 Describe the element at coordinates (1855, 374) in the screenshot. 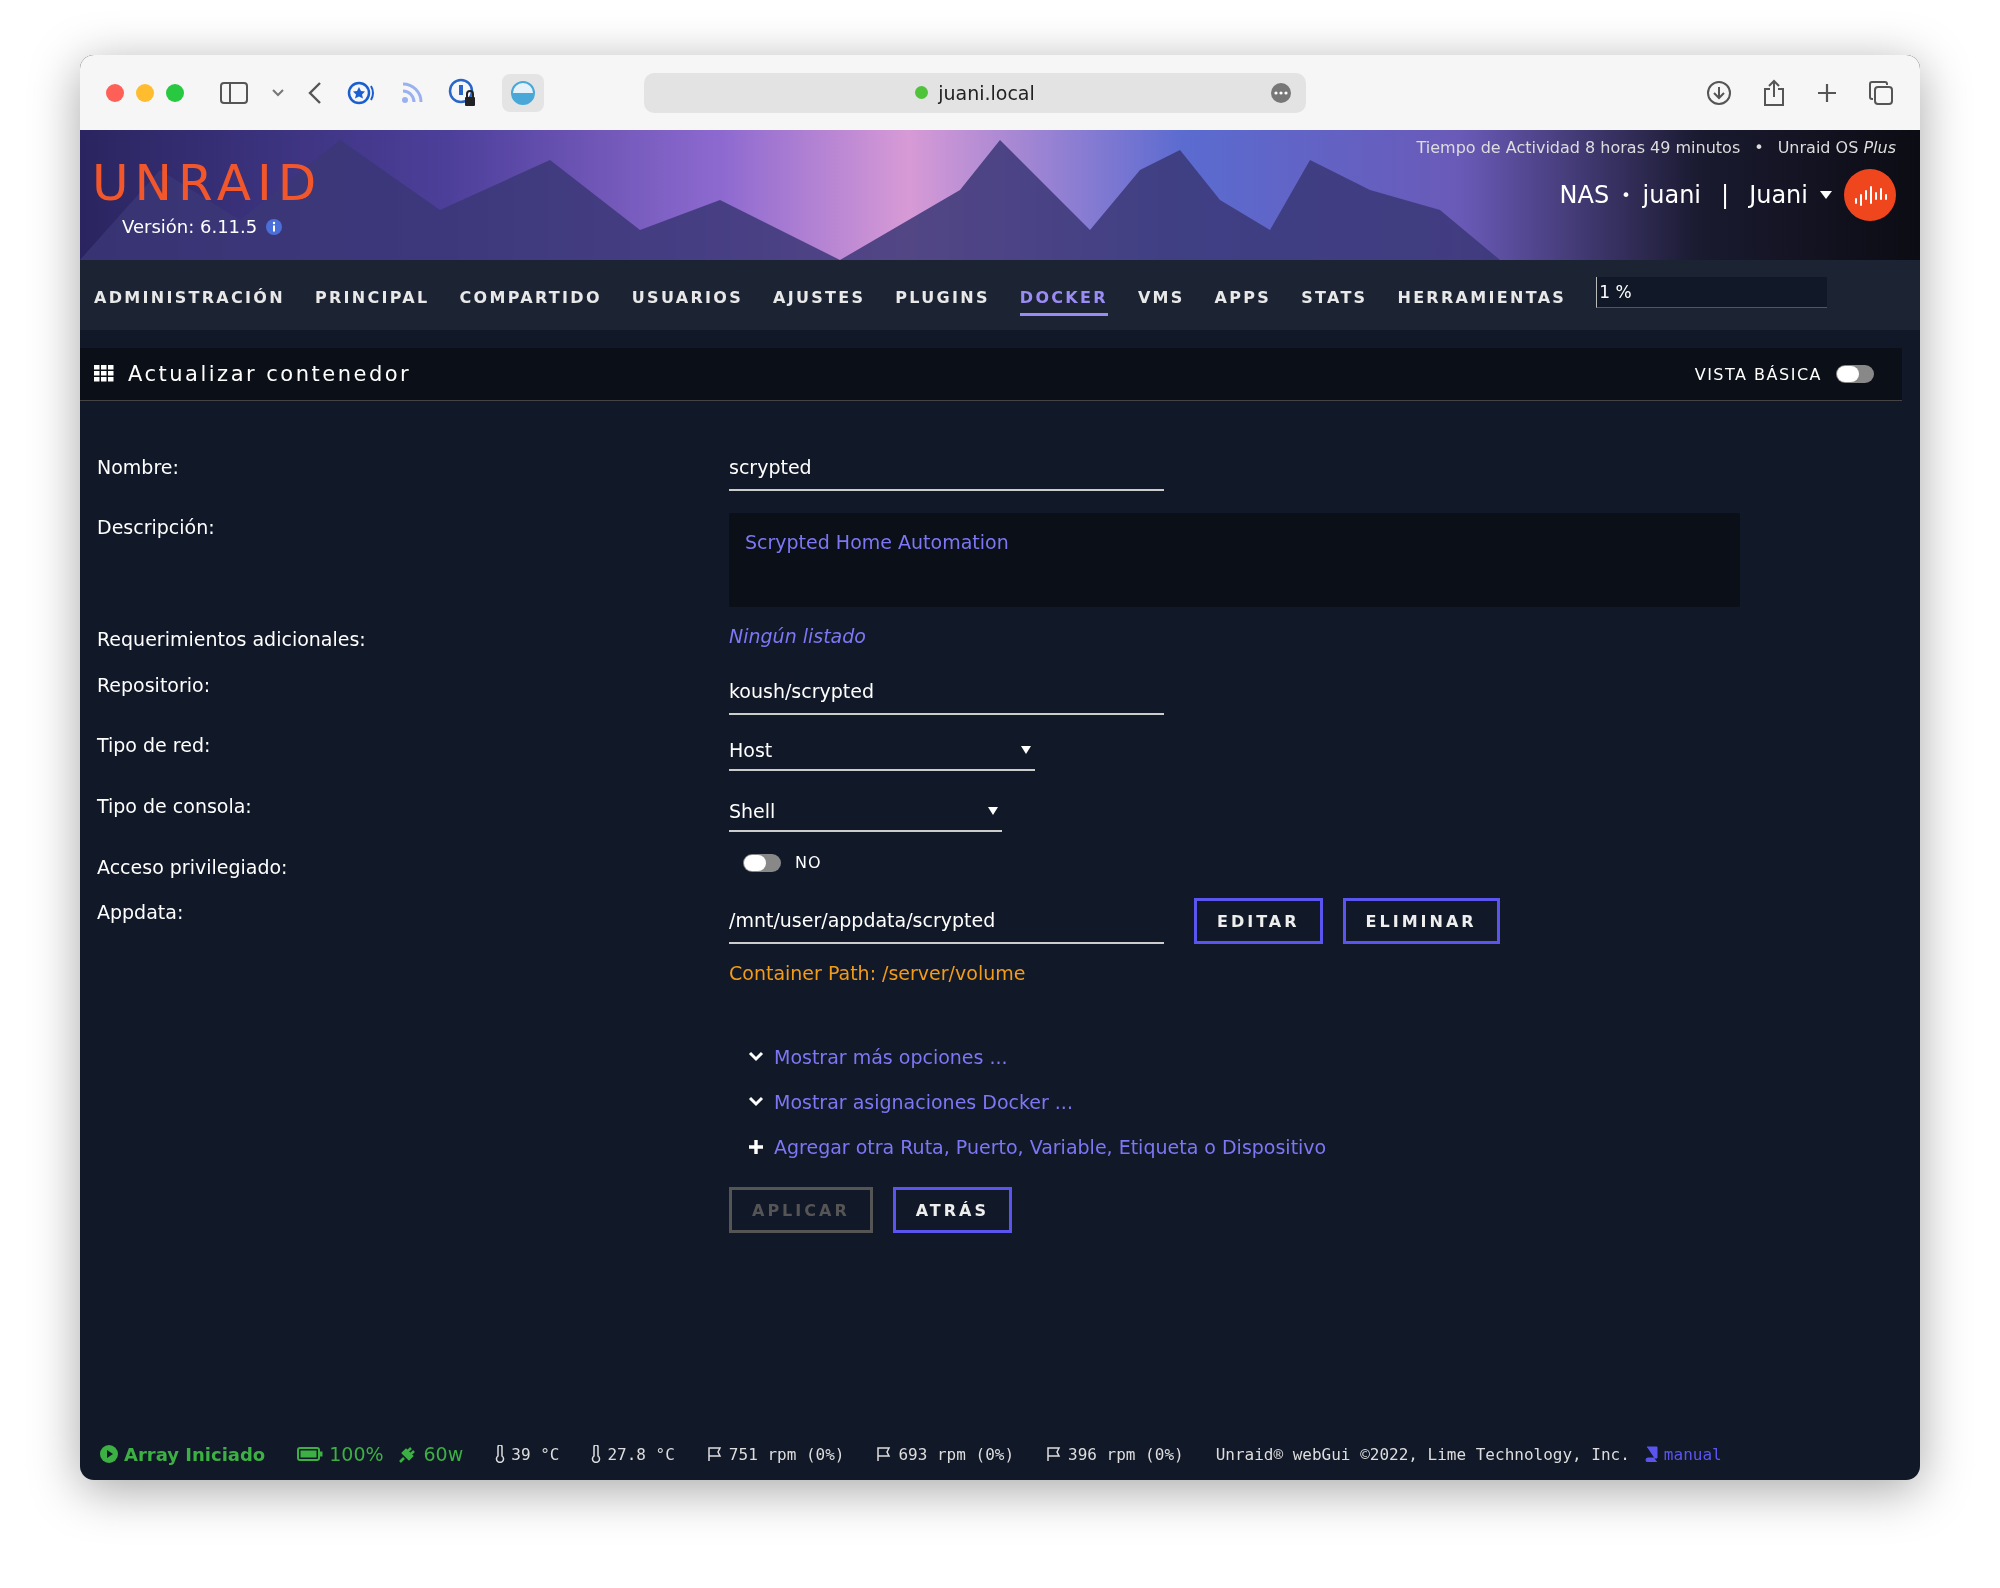

I see `basic-view-toggle` at that location.